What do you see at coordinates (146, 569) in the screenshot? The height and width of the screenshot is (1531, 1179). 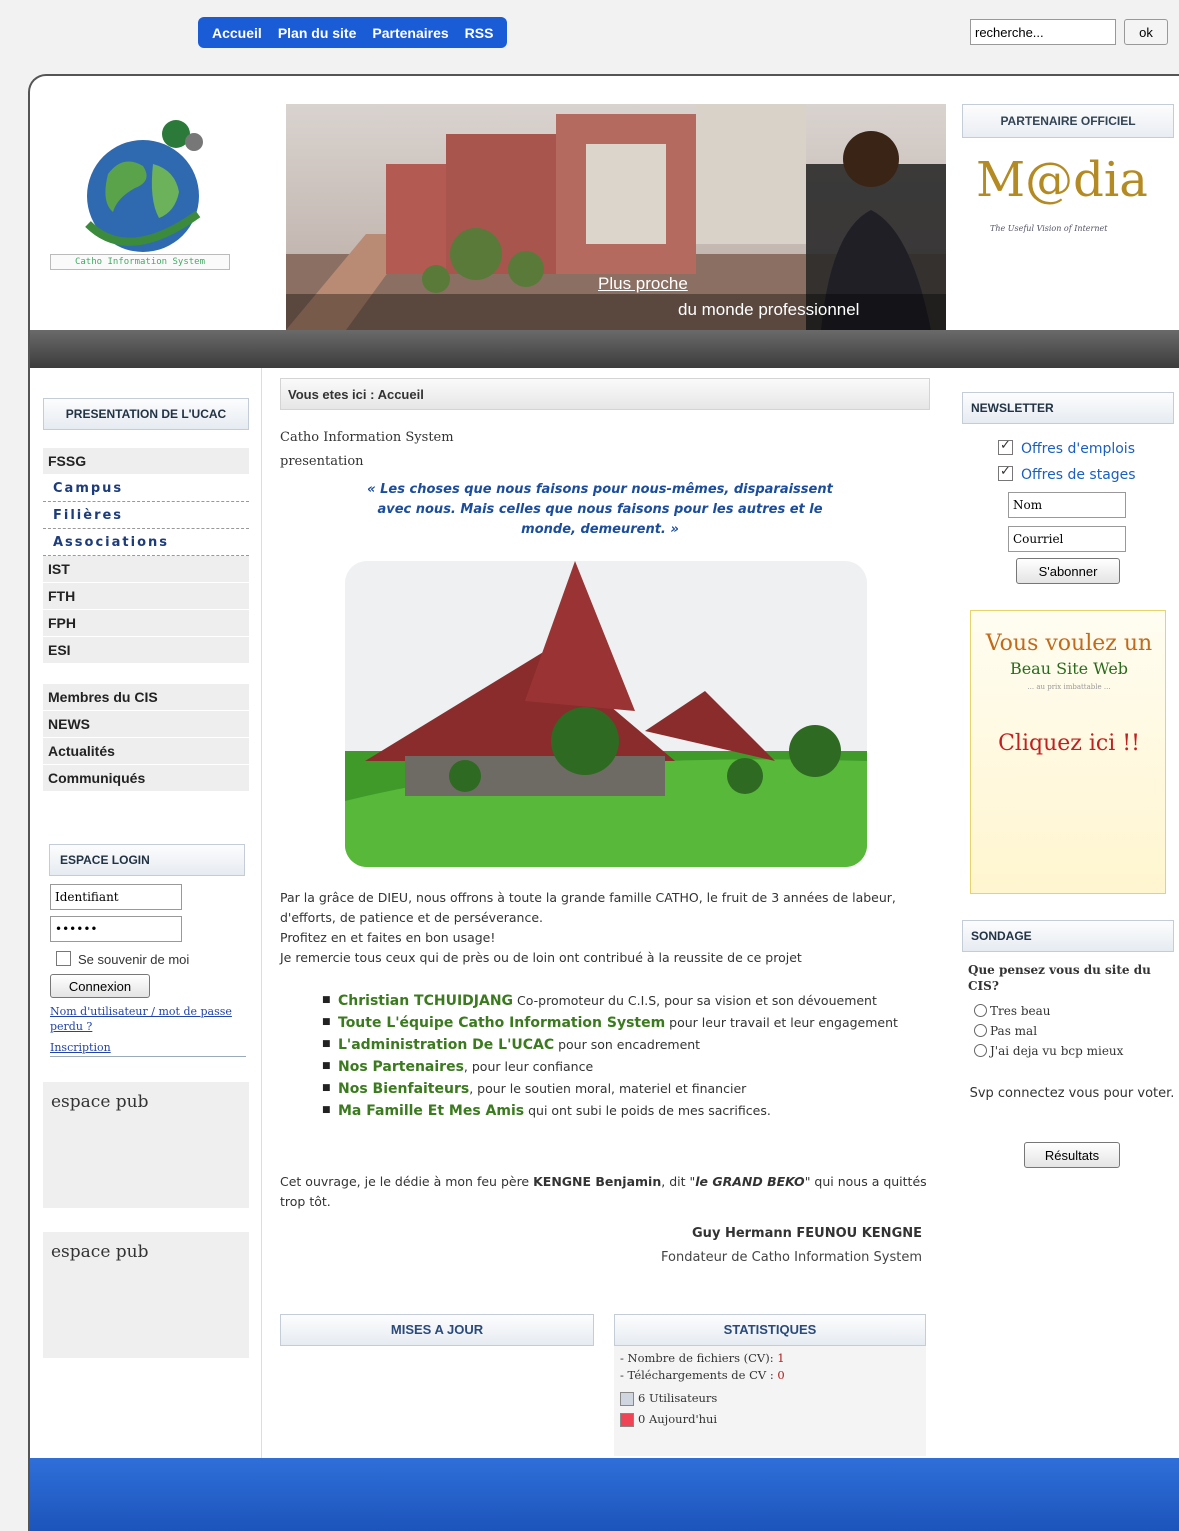 I see `nav-ist: IST` at bounding box center [146, 569].